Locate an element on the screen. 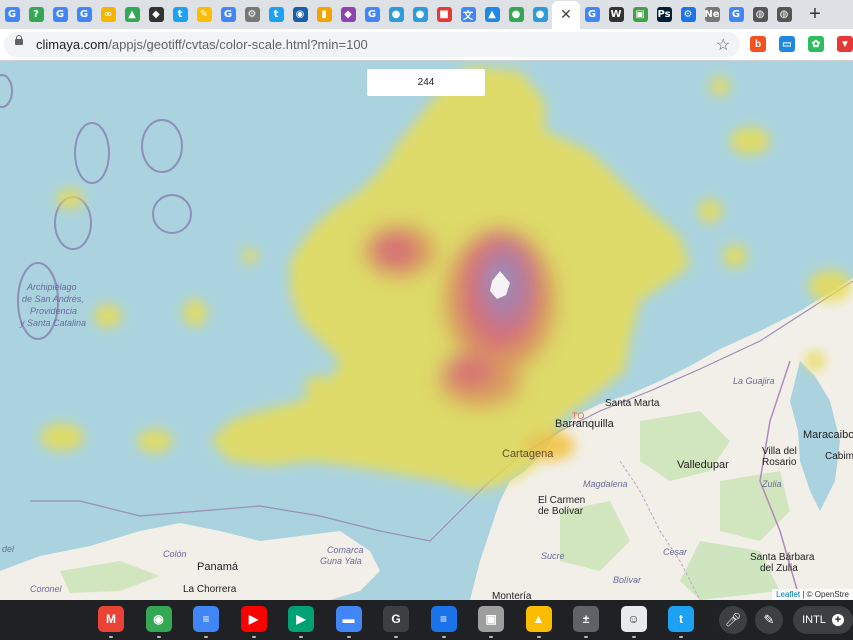 This screenshot has height=640, width=853. tab-globe-2: ◍ is located at coordinates (784, 15).